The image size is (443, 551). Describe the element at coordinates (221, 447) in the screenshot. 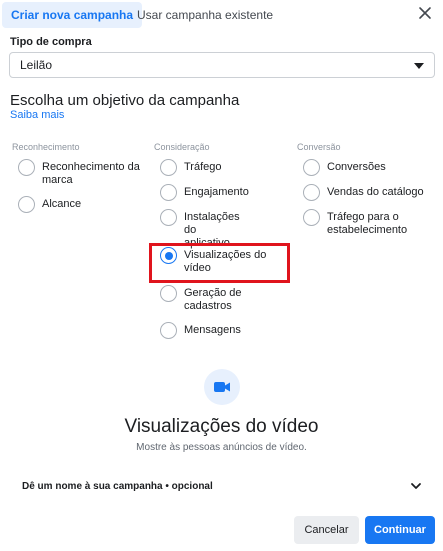

I see `selected-objective-description: Mostre às pessoas anúncios de vídeo.` at that location.